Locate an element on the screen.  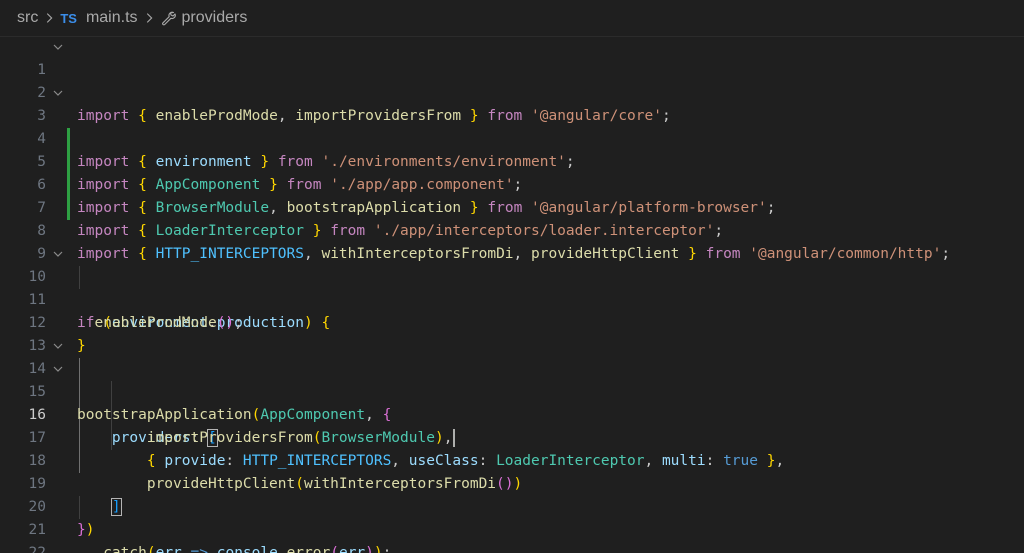
code-line: 13 is located at coordinates (512, 333).